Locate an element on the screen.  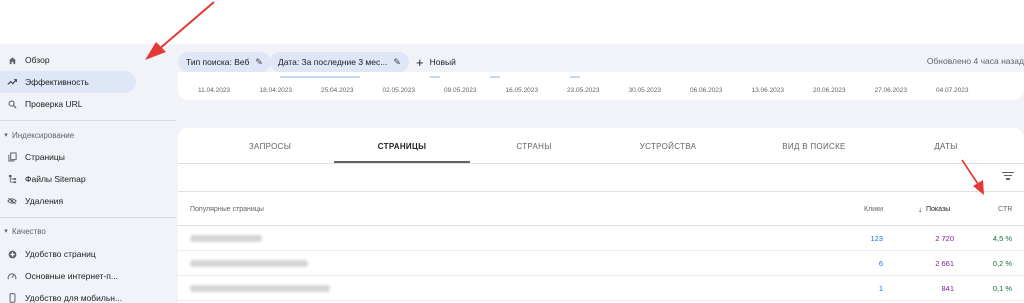
date-axis-tick: 25.04.2023 is located at coordinates (337, 90).